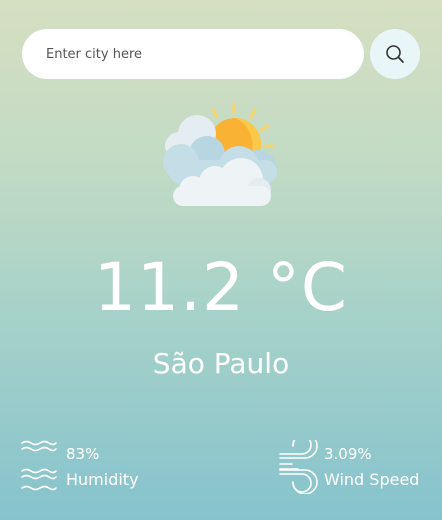 Image resolution: width=442 pixels, height=520 pixels. I want to click on search-bar, so click(221, 54).